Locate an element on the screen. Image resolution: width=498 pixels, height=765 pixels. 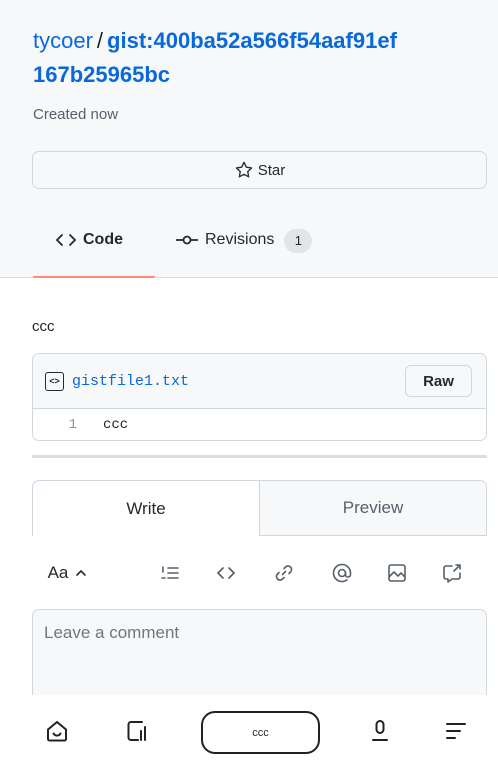
image-icon is located at coordinates (397, 573).